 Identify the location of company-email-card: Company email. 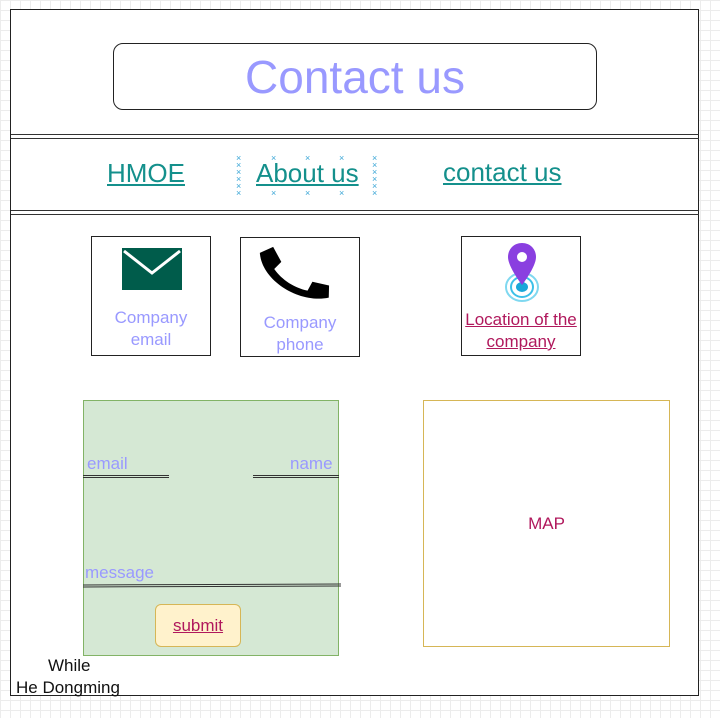
(151, 296).